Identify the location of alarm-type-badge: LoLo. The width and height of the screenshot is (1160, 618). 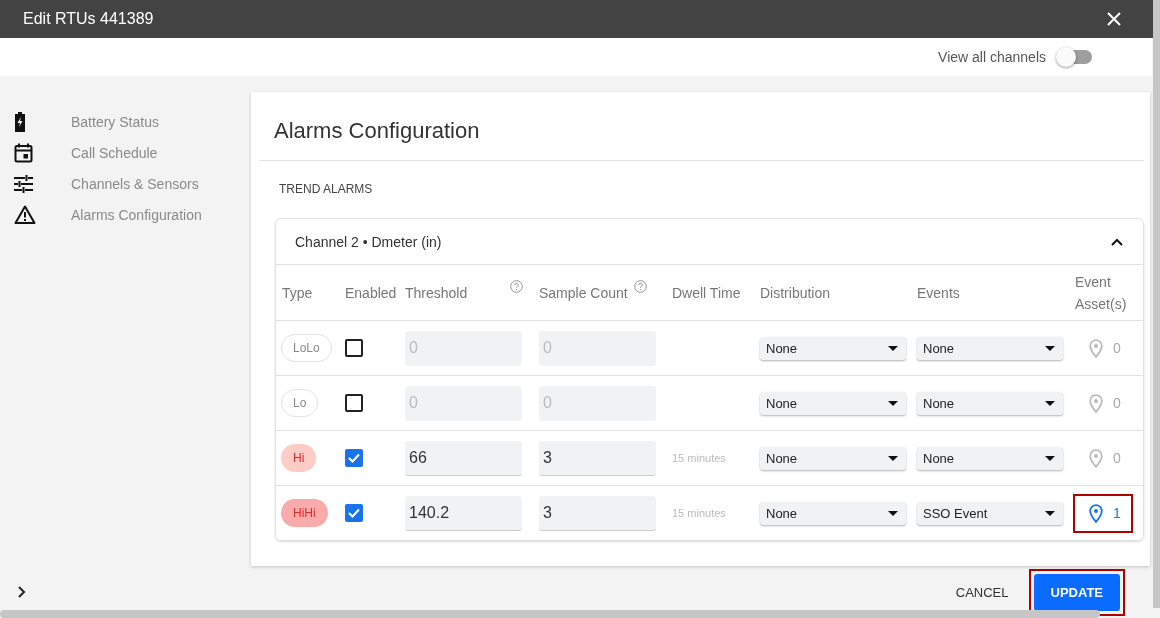
(306, 348).